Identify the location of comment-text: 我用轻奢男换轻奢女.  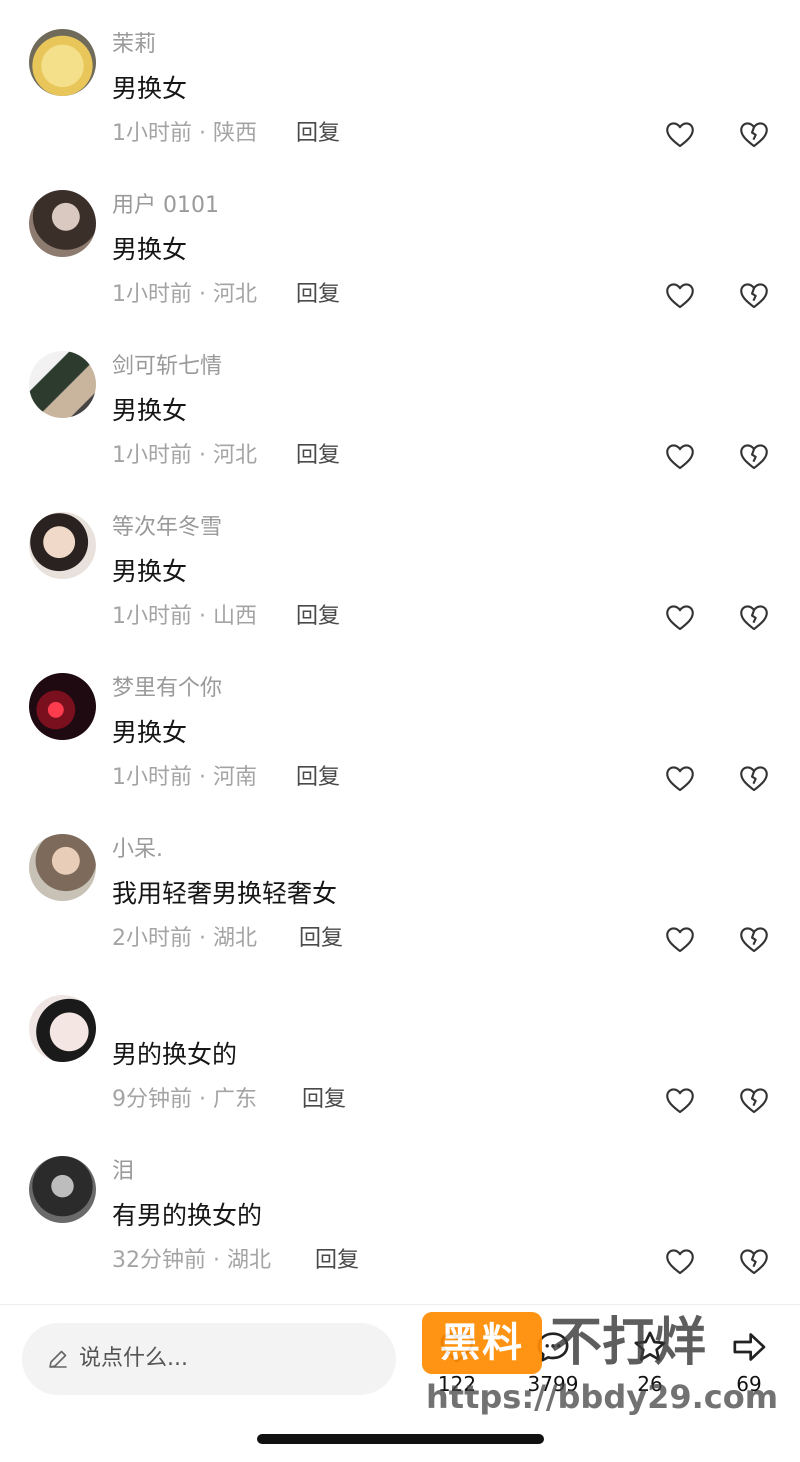
(225, 893).